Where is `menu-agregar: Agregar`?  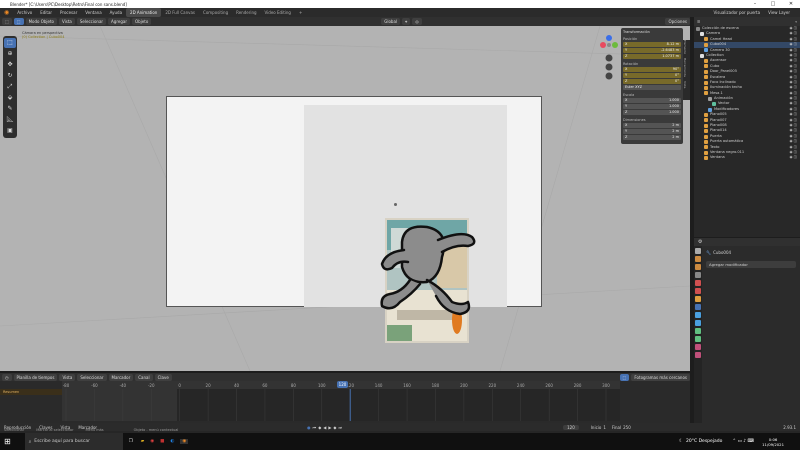 menu-agregar: Agregar is located at coordinates (119, 21).